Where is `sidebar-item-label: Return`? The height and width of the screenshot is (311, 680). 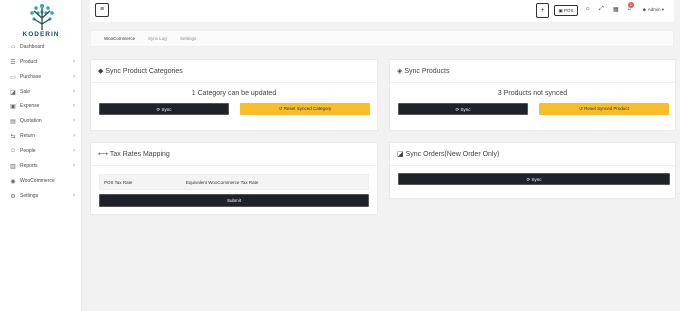
sidebar-item-label: Return is located at coordinates (28, 136).